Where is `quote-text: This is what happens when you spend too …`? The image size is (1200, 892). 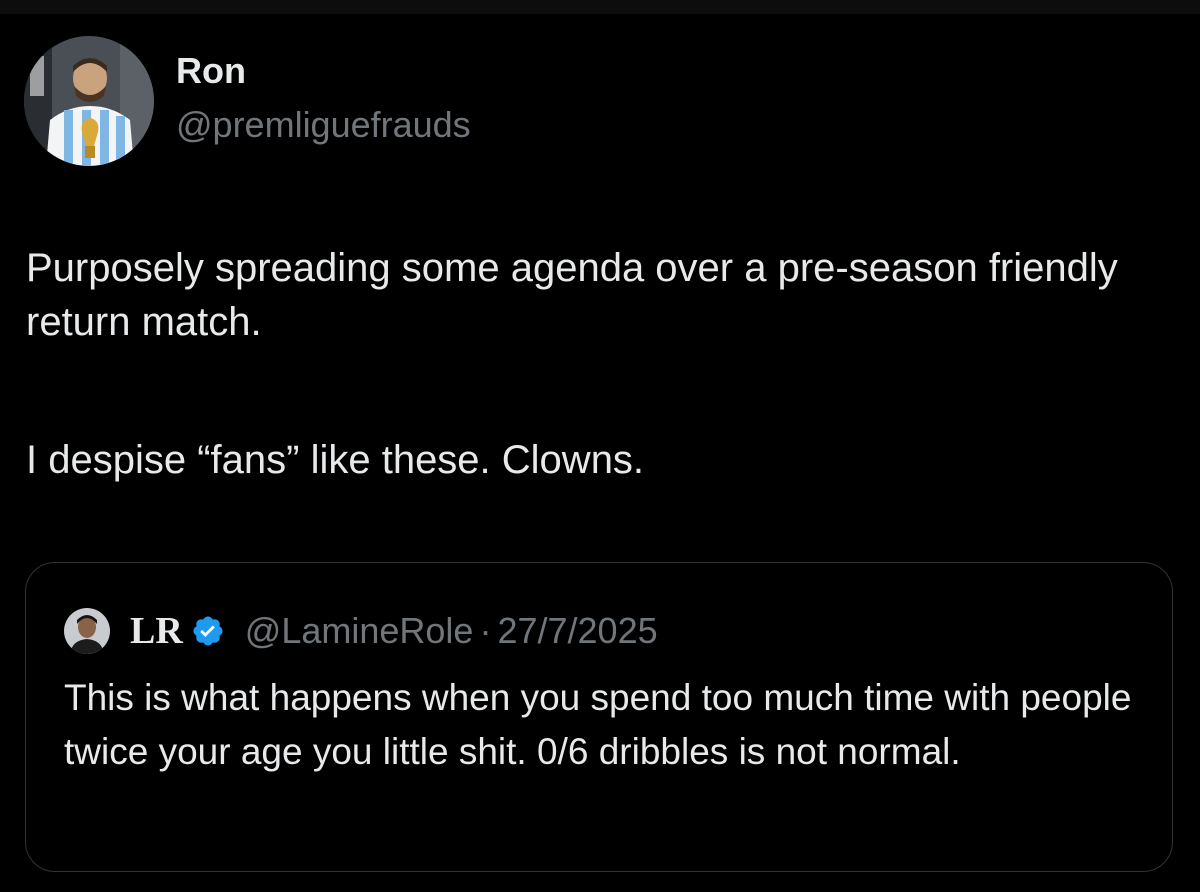
quote-text: This is what happens when you spend too … is located at coordinates (598, 724).